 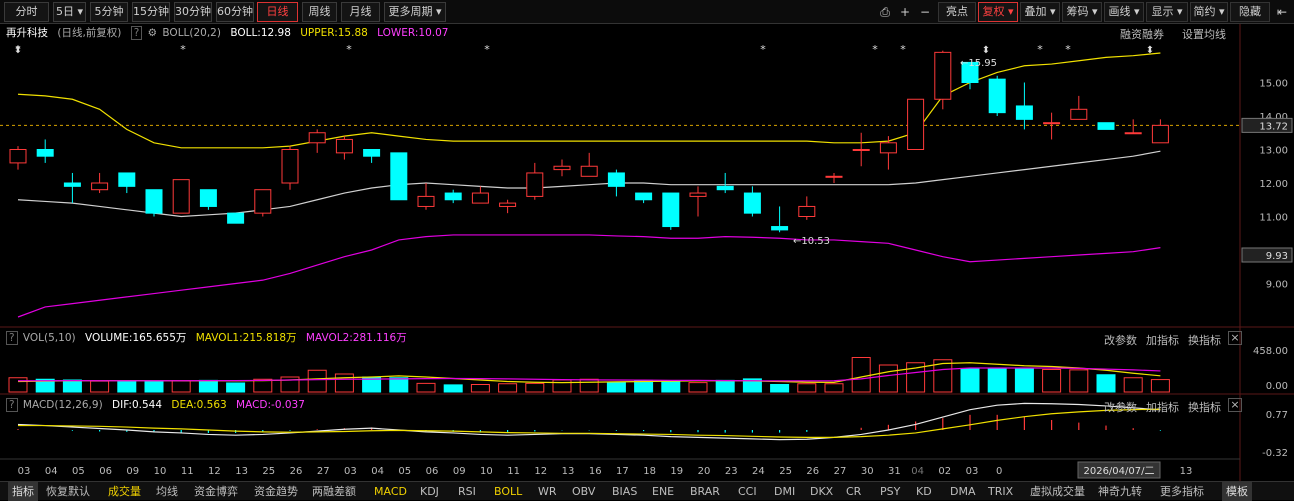 I want to click on tool-3: 筹码 ▾, so click(x=1082, y=12).